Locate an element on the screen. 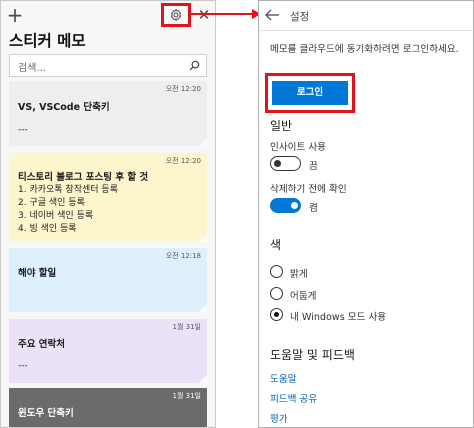  settings-title: 설정 is located at coordinates (300, 17).